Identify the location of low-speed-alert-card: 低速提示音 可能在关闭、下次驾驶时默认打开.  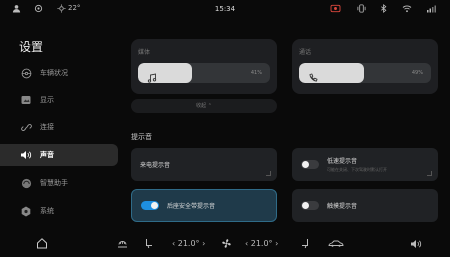
(365, 164).